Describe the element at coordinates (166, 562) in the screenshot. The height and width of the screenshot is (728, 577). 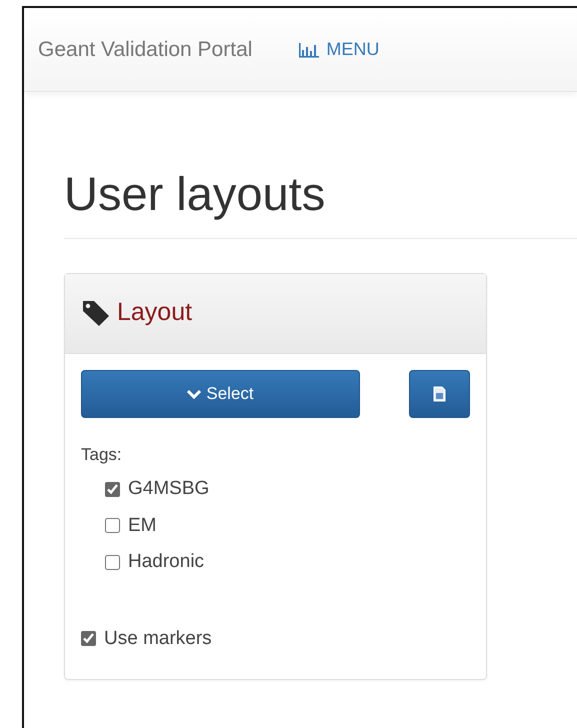
I see `checkbox-label: Hadronic` at that location.